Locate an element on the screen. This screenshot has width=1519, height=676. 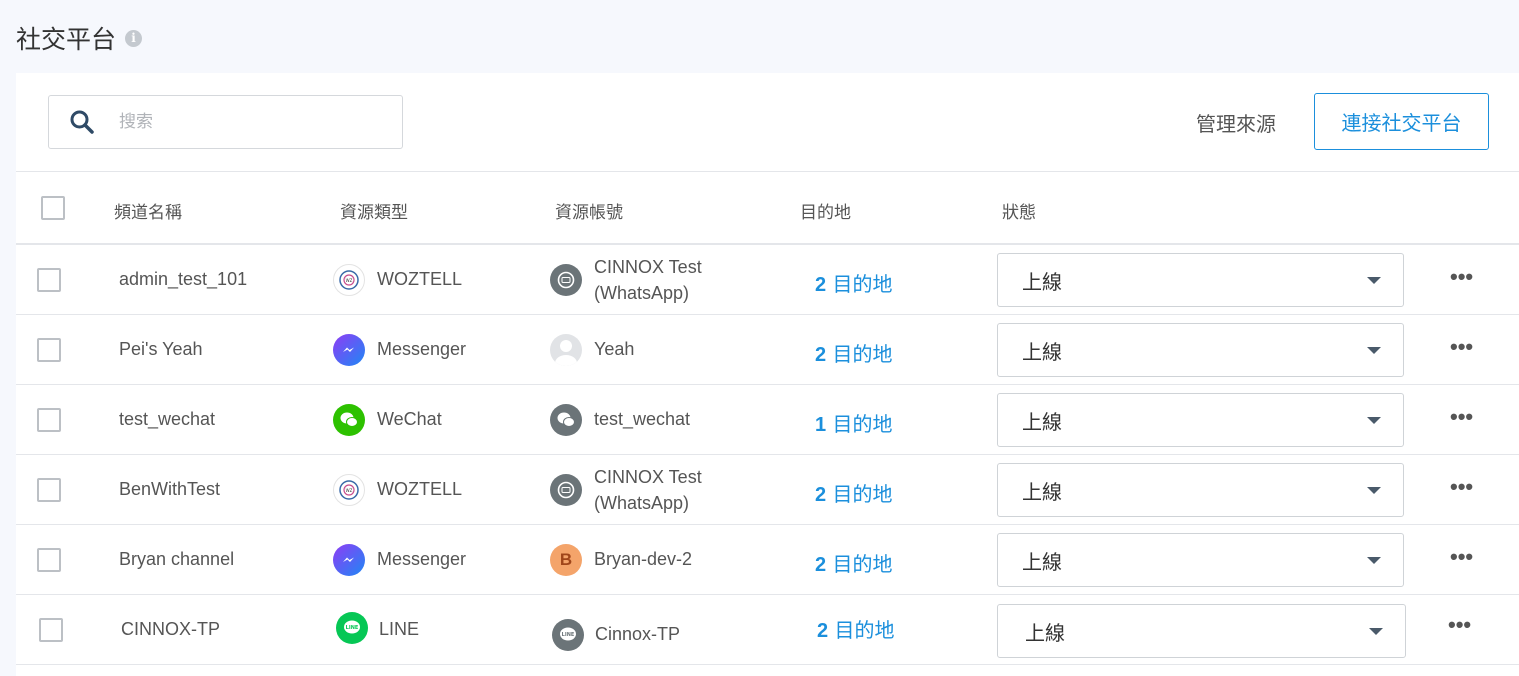
line-avatar-icon: LINE is located at coordinates (568, 635).